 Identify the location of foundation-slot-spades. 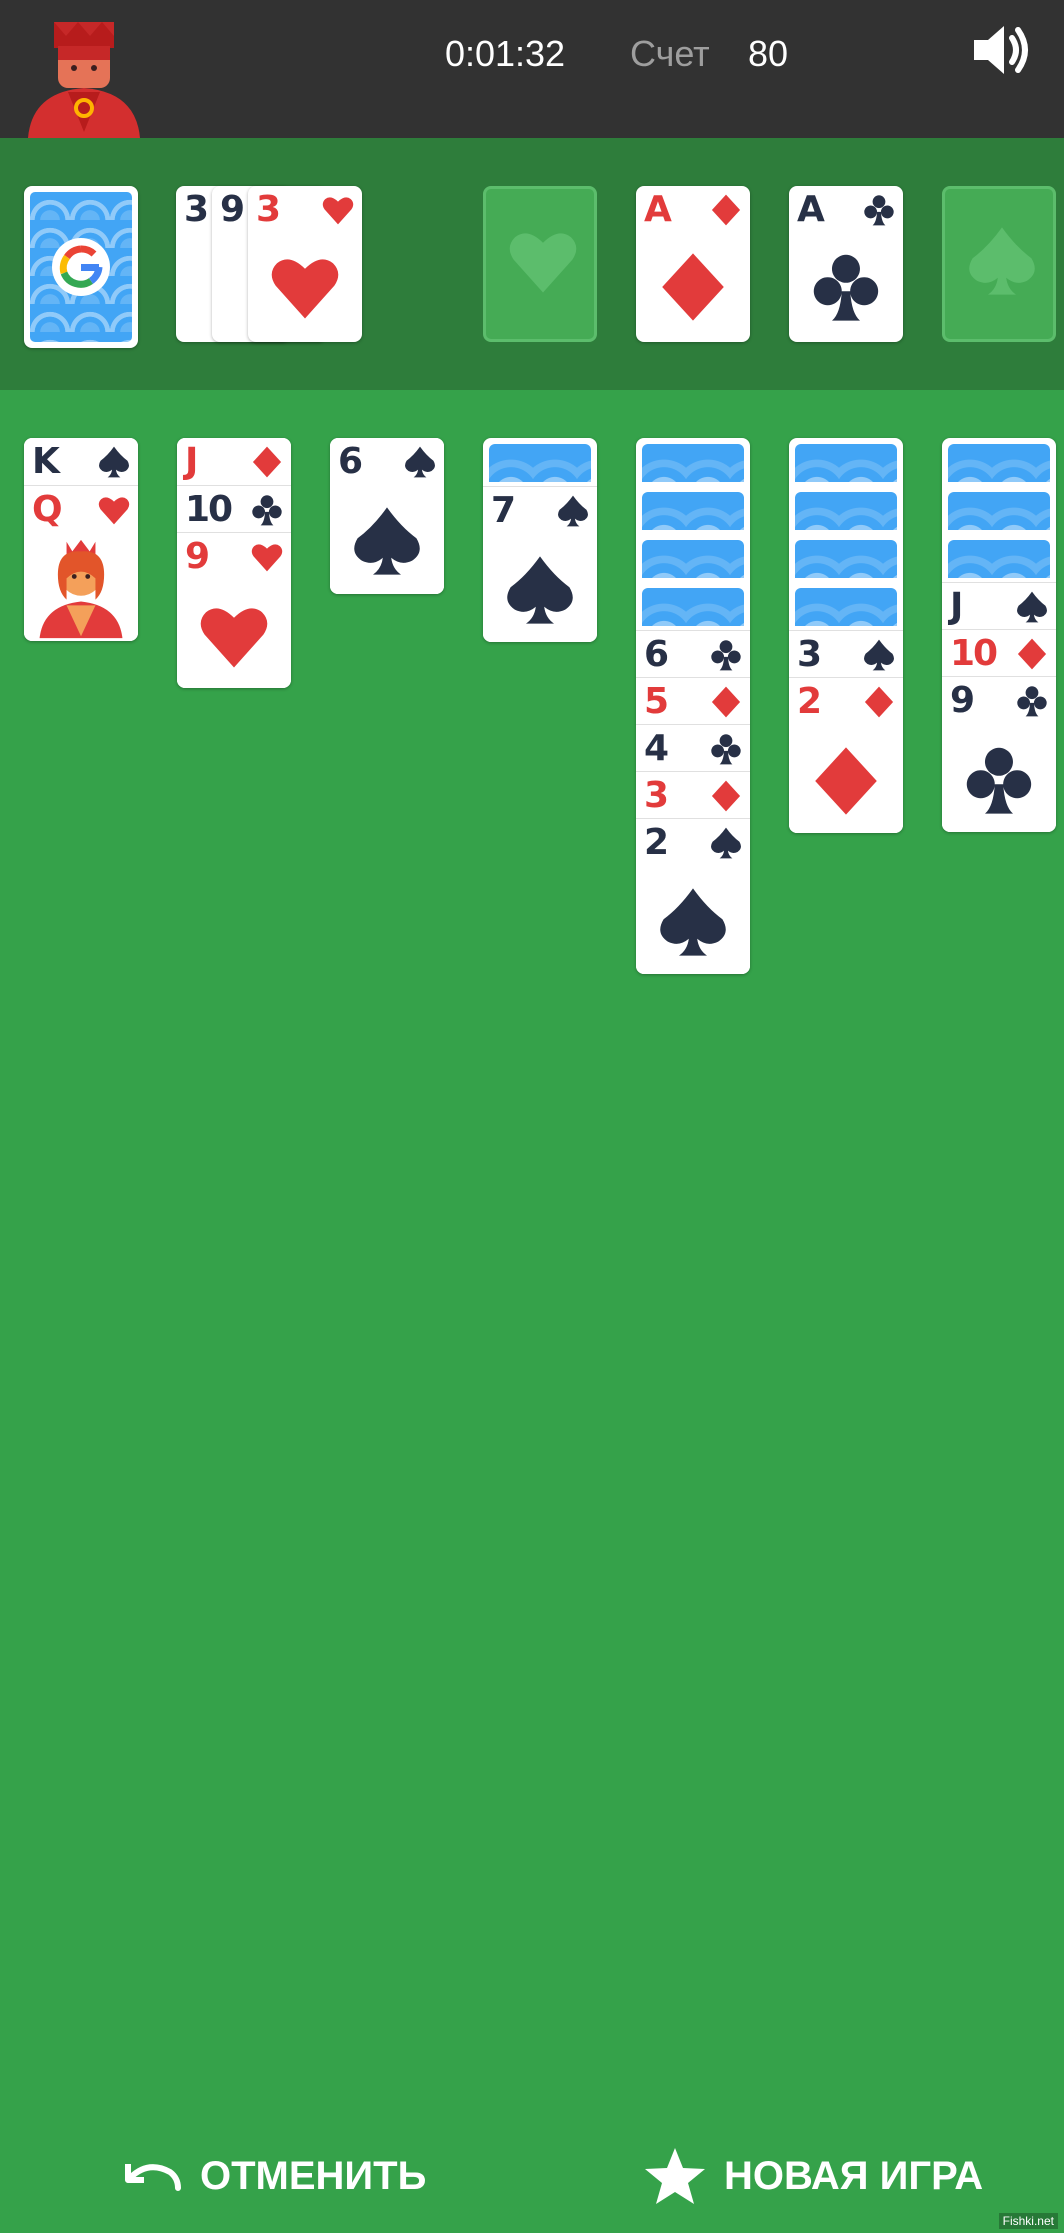
(999, 264).